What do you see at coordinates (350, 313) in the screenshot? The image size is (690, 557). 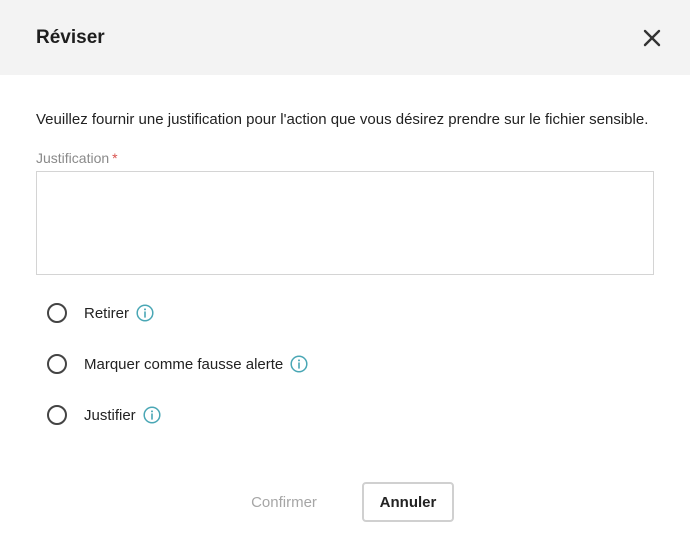 I see `option-retirer: Retirer` at bounding box center [350, 313].